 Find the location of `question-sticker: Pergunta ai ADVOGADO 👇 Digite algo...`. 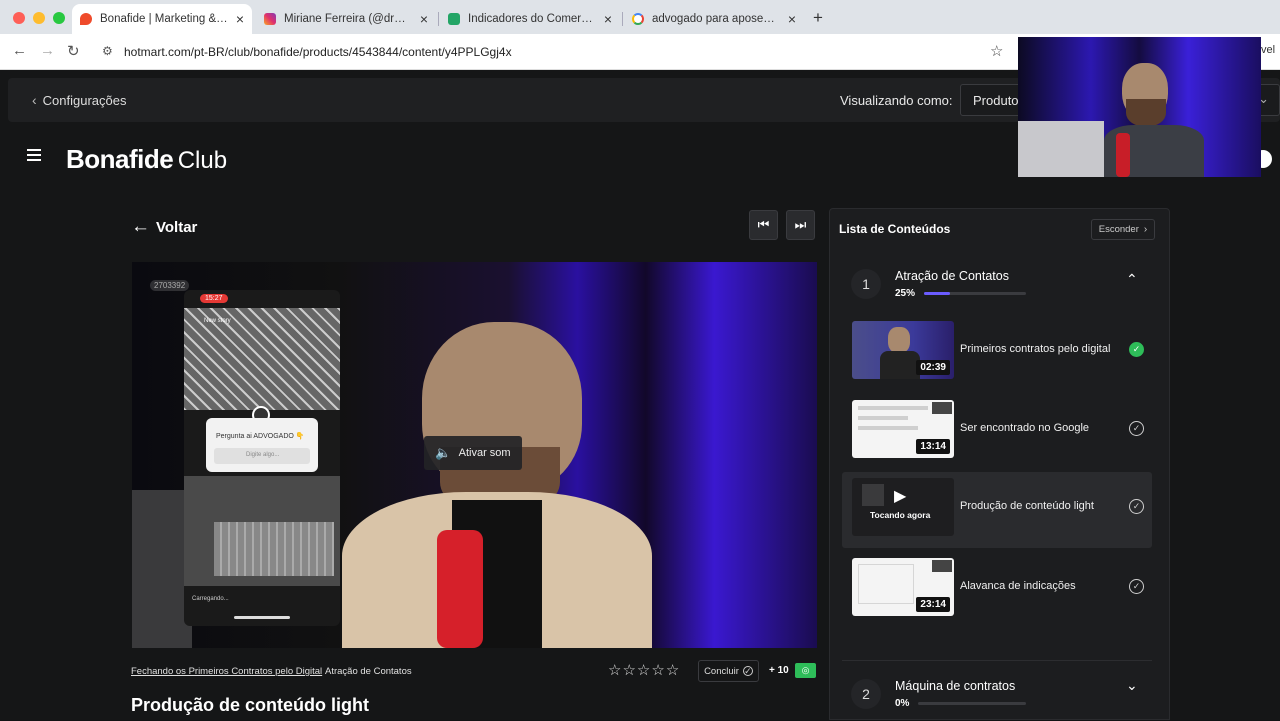

question-sticker: Pergunta ai ADVOGADO 👇 Digite algo... is located at coordinates (262, 445).